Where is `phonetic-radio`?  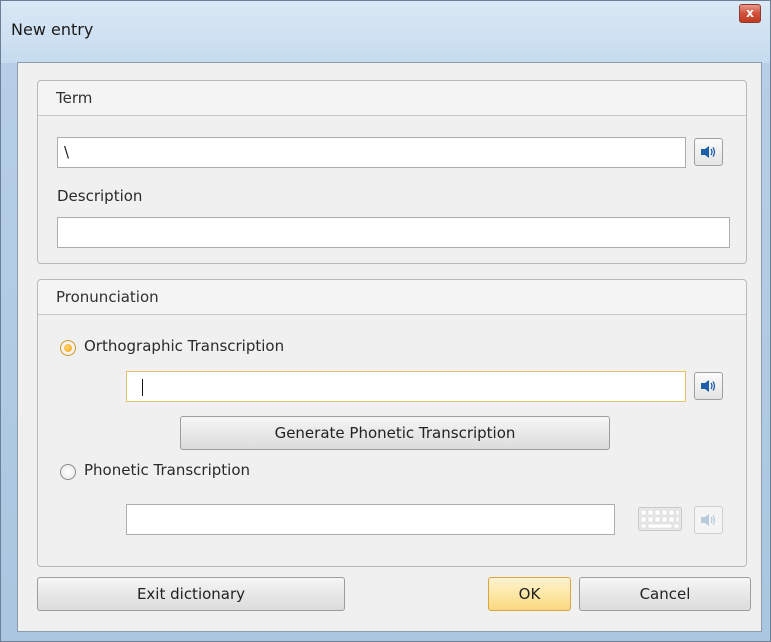 phonetic-radio is located at coordinates (68, 472).